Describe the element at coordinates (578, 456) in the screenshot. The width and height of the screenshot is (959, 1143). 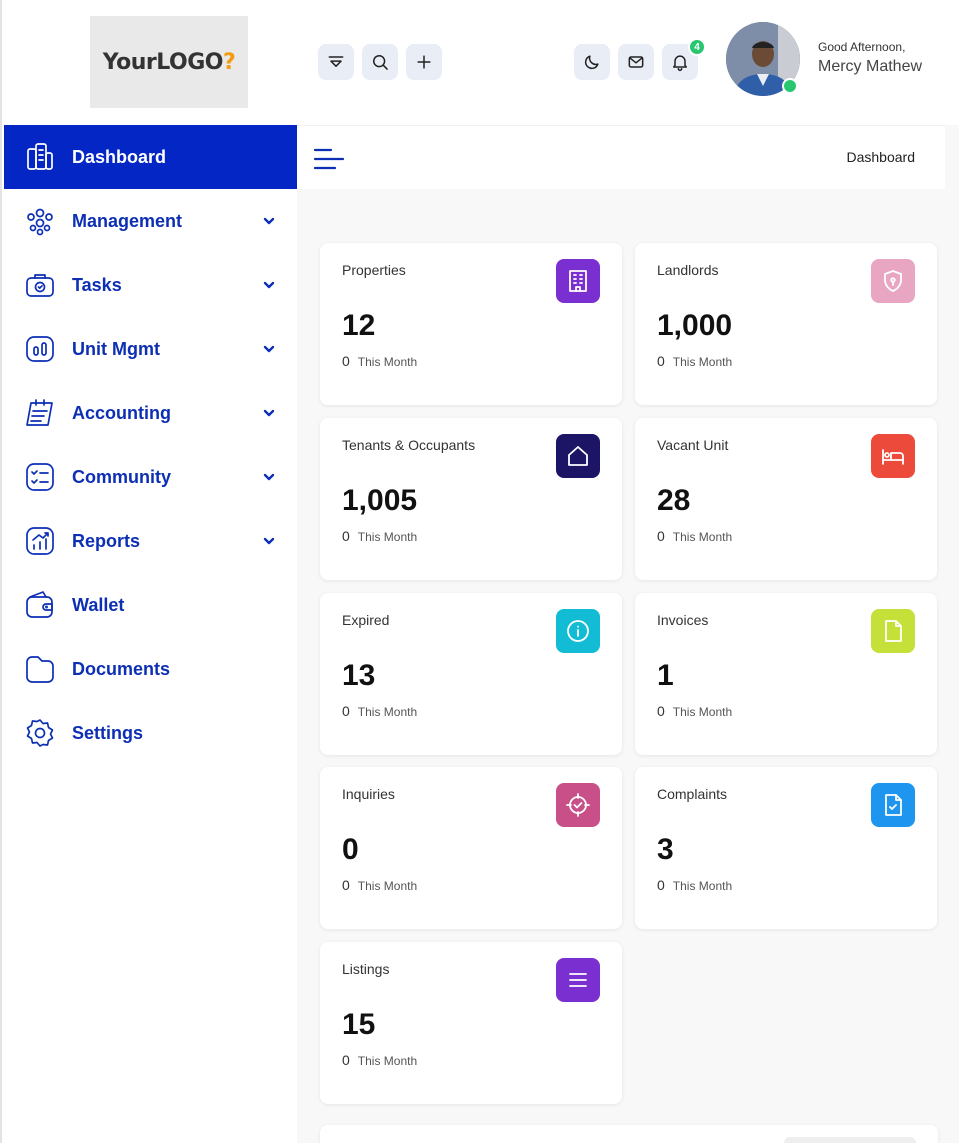
I see `home-icon` at that location.